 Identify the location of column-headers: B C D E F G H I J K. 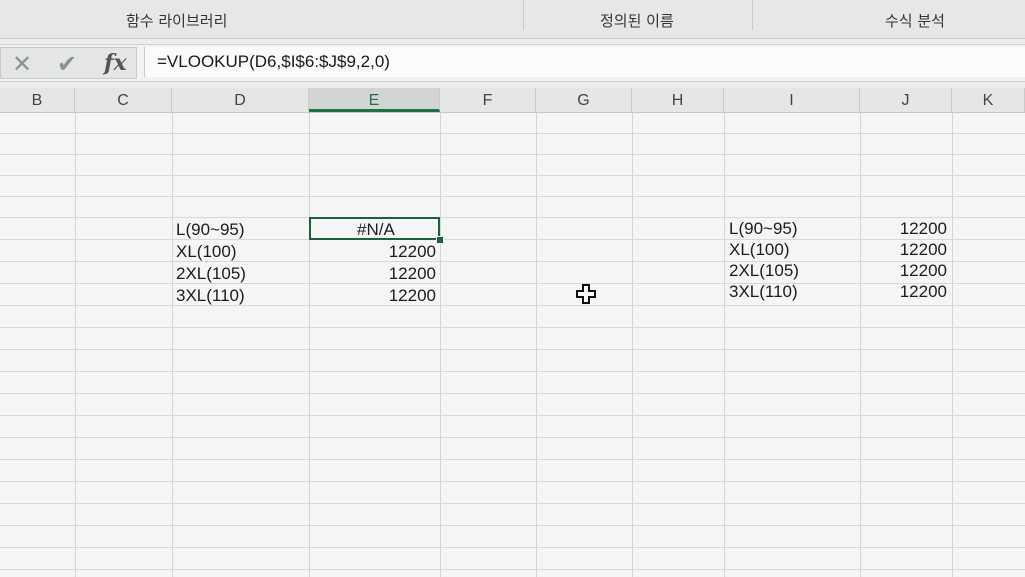
(512, 100).